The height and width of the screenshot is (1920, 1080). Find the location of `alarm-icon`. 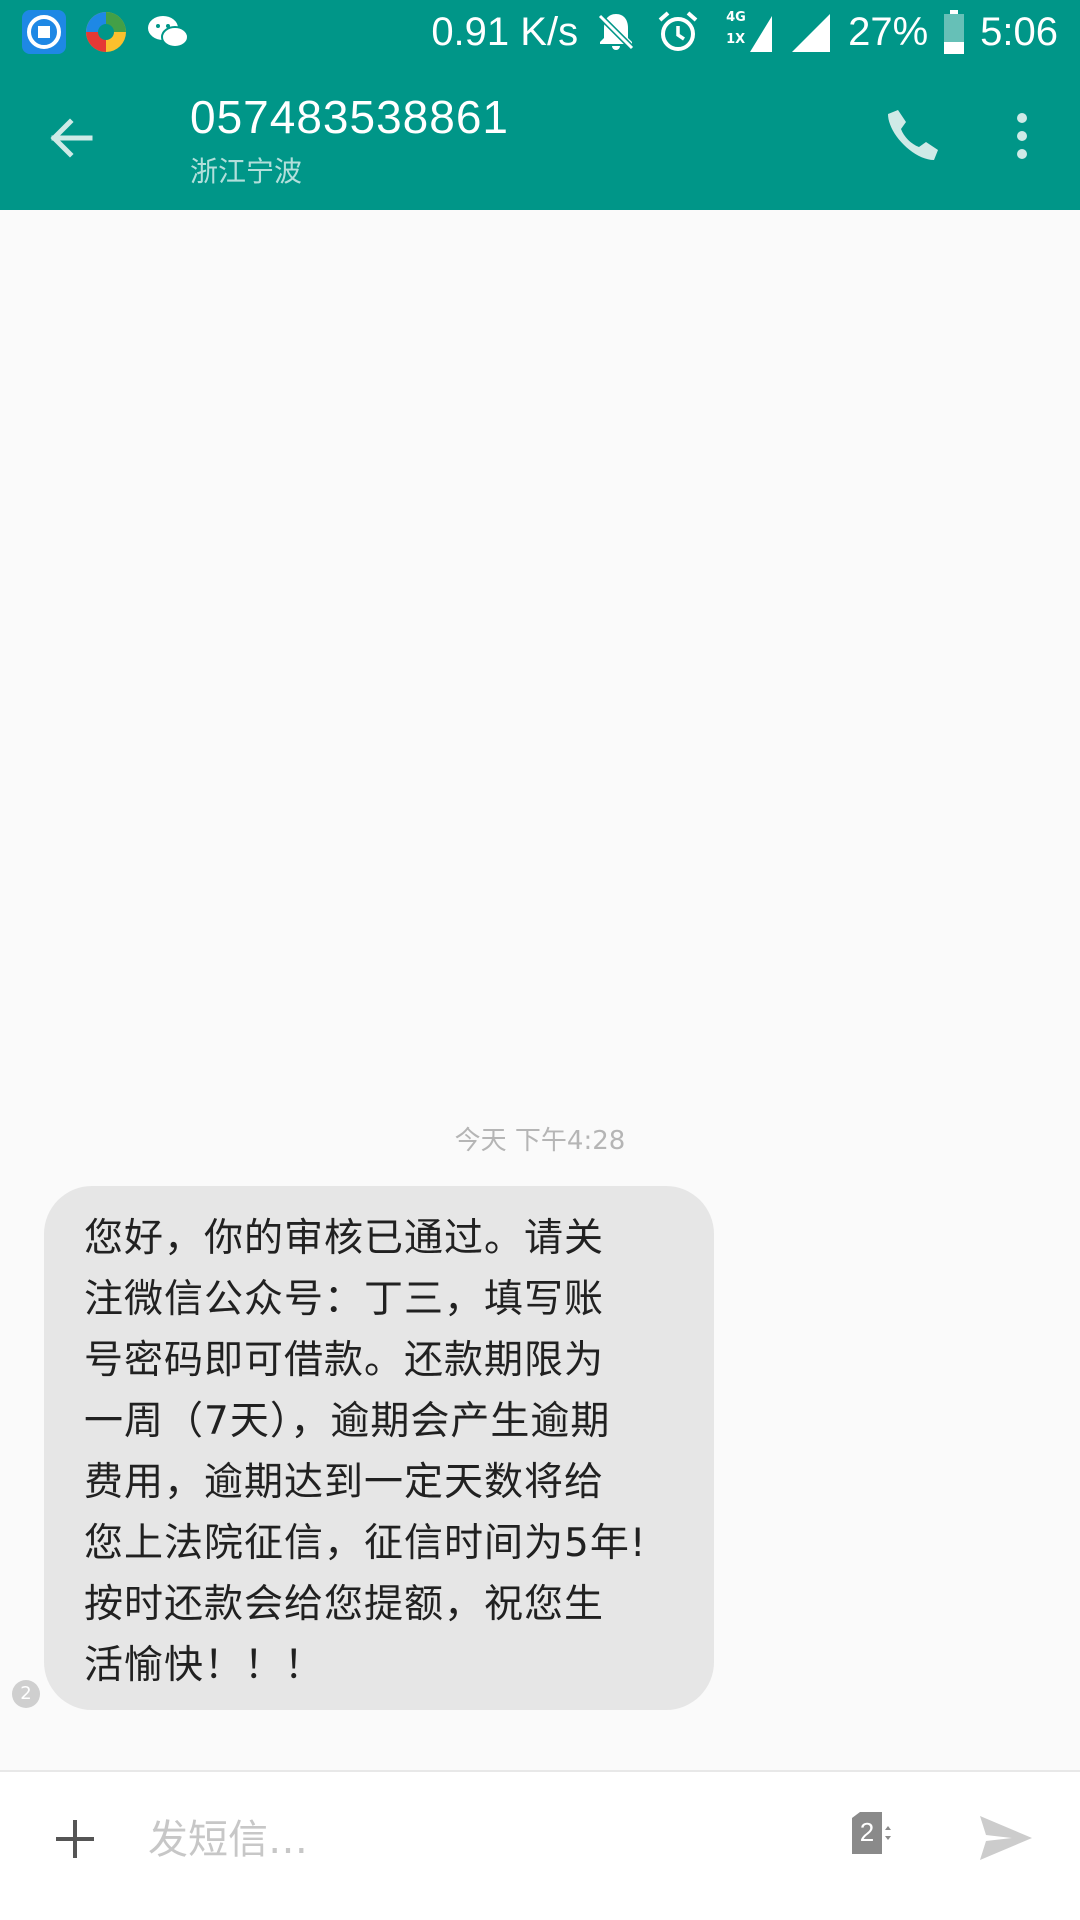

alarm-icon is located at coordinates (678, 31).